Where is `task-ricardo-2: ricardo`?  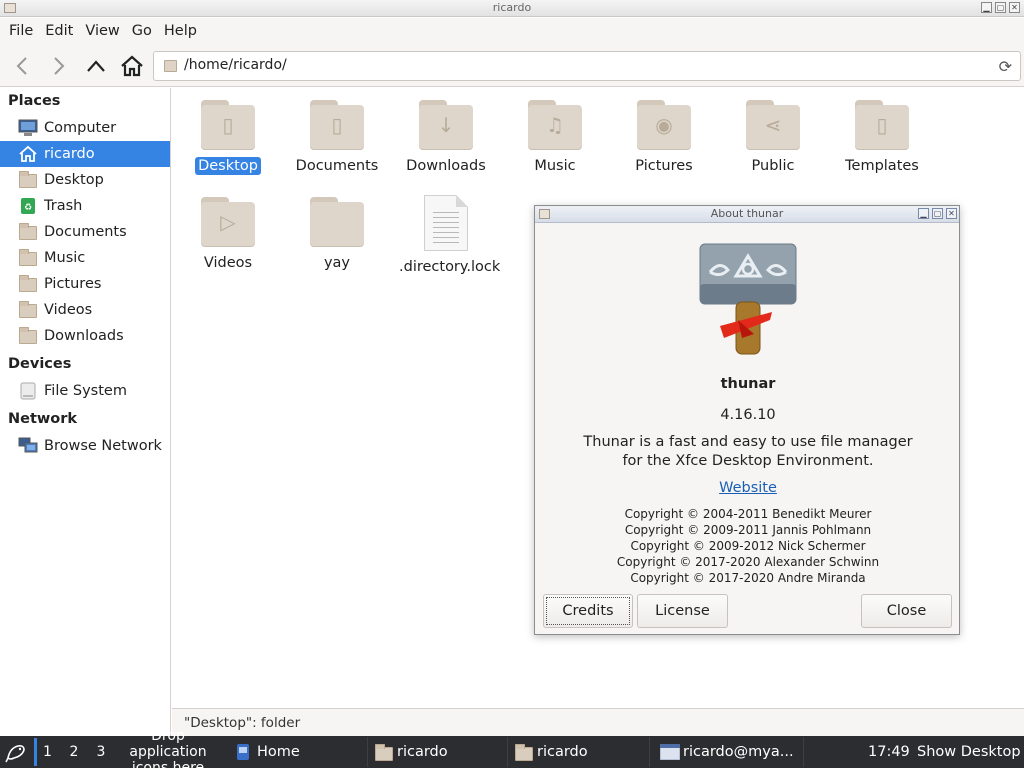 task-ricardo-2: ricardo is located at coordinates (579, 752).